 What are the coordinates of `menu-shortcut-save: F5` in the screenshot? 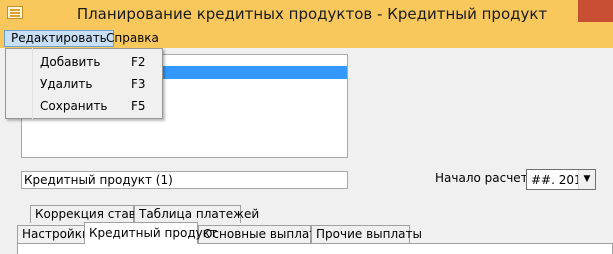 It's located at (138, 106).